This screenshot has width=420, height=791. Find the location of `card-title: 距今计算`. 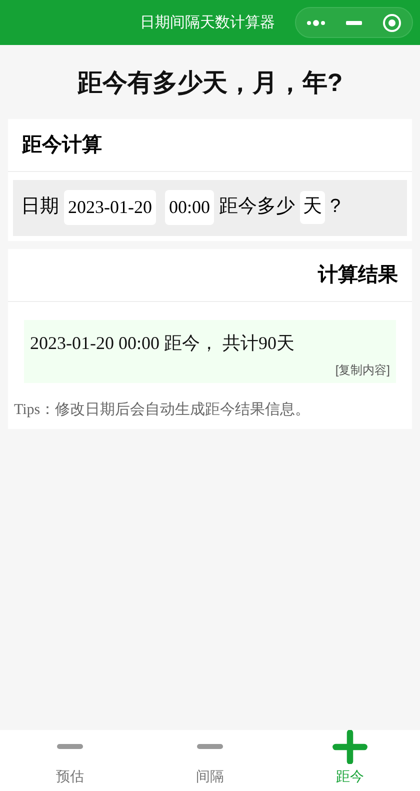

card-title: 距今计算 is located at coordinates (210, 145).